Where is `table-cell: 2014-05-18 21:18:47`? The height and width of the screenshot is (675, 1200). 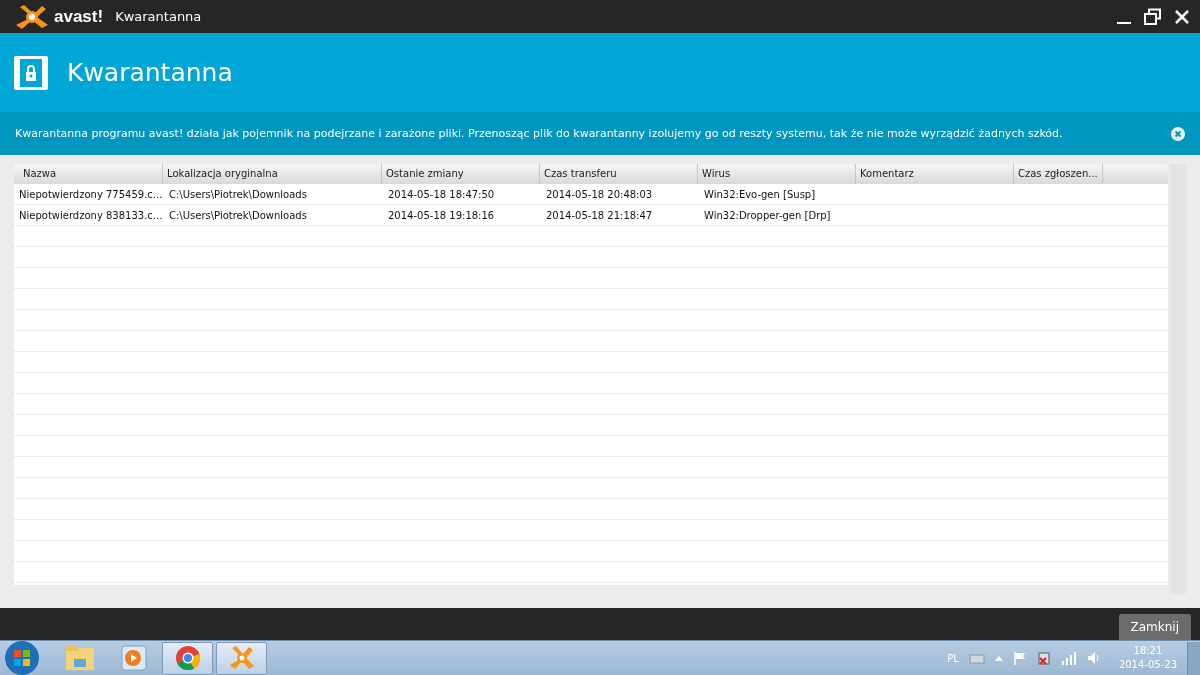
table-cell: 2014-05-18 21:18:47 is located at coordinates (599, 215).